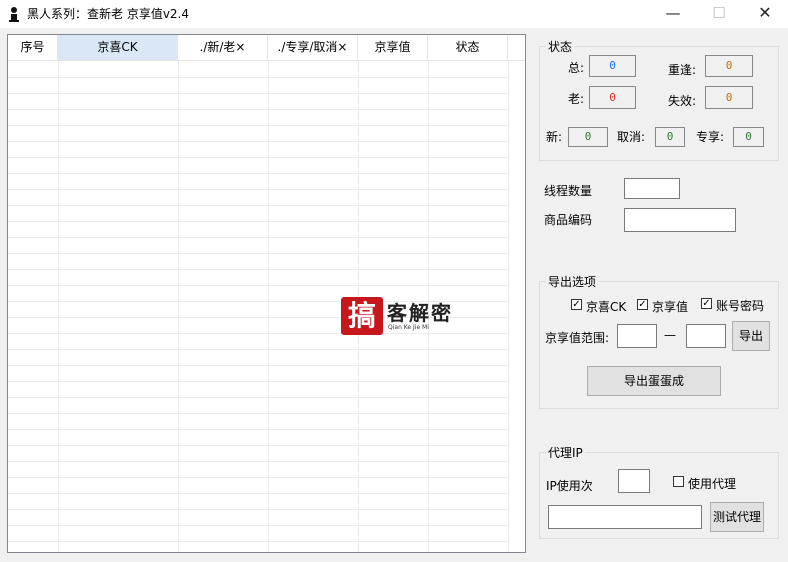 This screenshot has width=788, height=562. I want to click on grid-header: 序号 京喜CK ./新/老× ./专享/取消× 京享值 状态, so click(266, 48).